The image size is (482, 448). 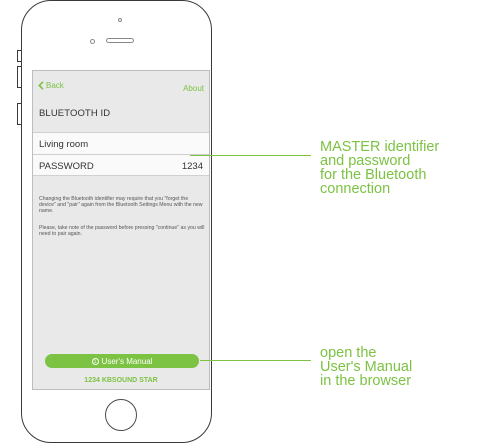 What do you see at coordinates (41, 85) in the screenshot?
I see `chevron-left-icon` at bounding box center [41, 85].